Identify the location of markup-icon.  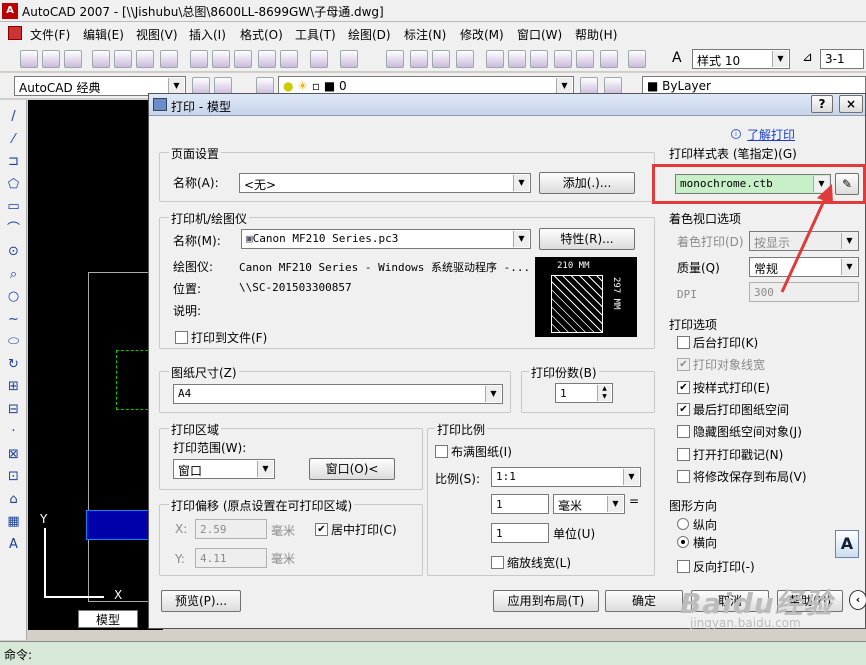
(585, 59).